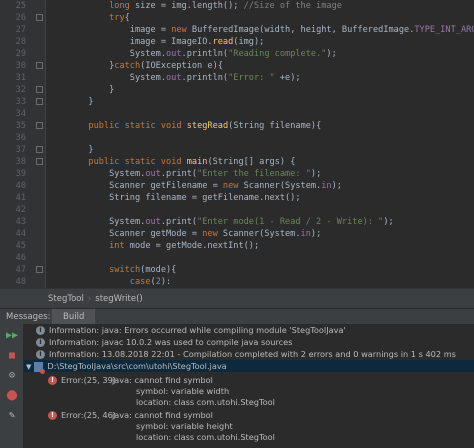  What do you see at coordinates (12, 416) in the screenshot?
I see `wrench-icon: ✎` at bounding box center [12, 416].